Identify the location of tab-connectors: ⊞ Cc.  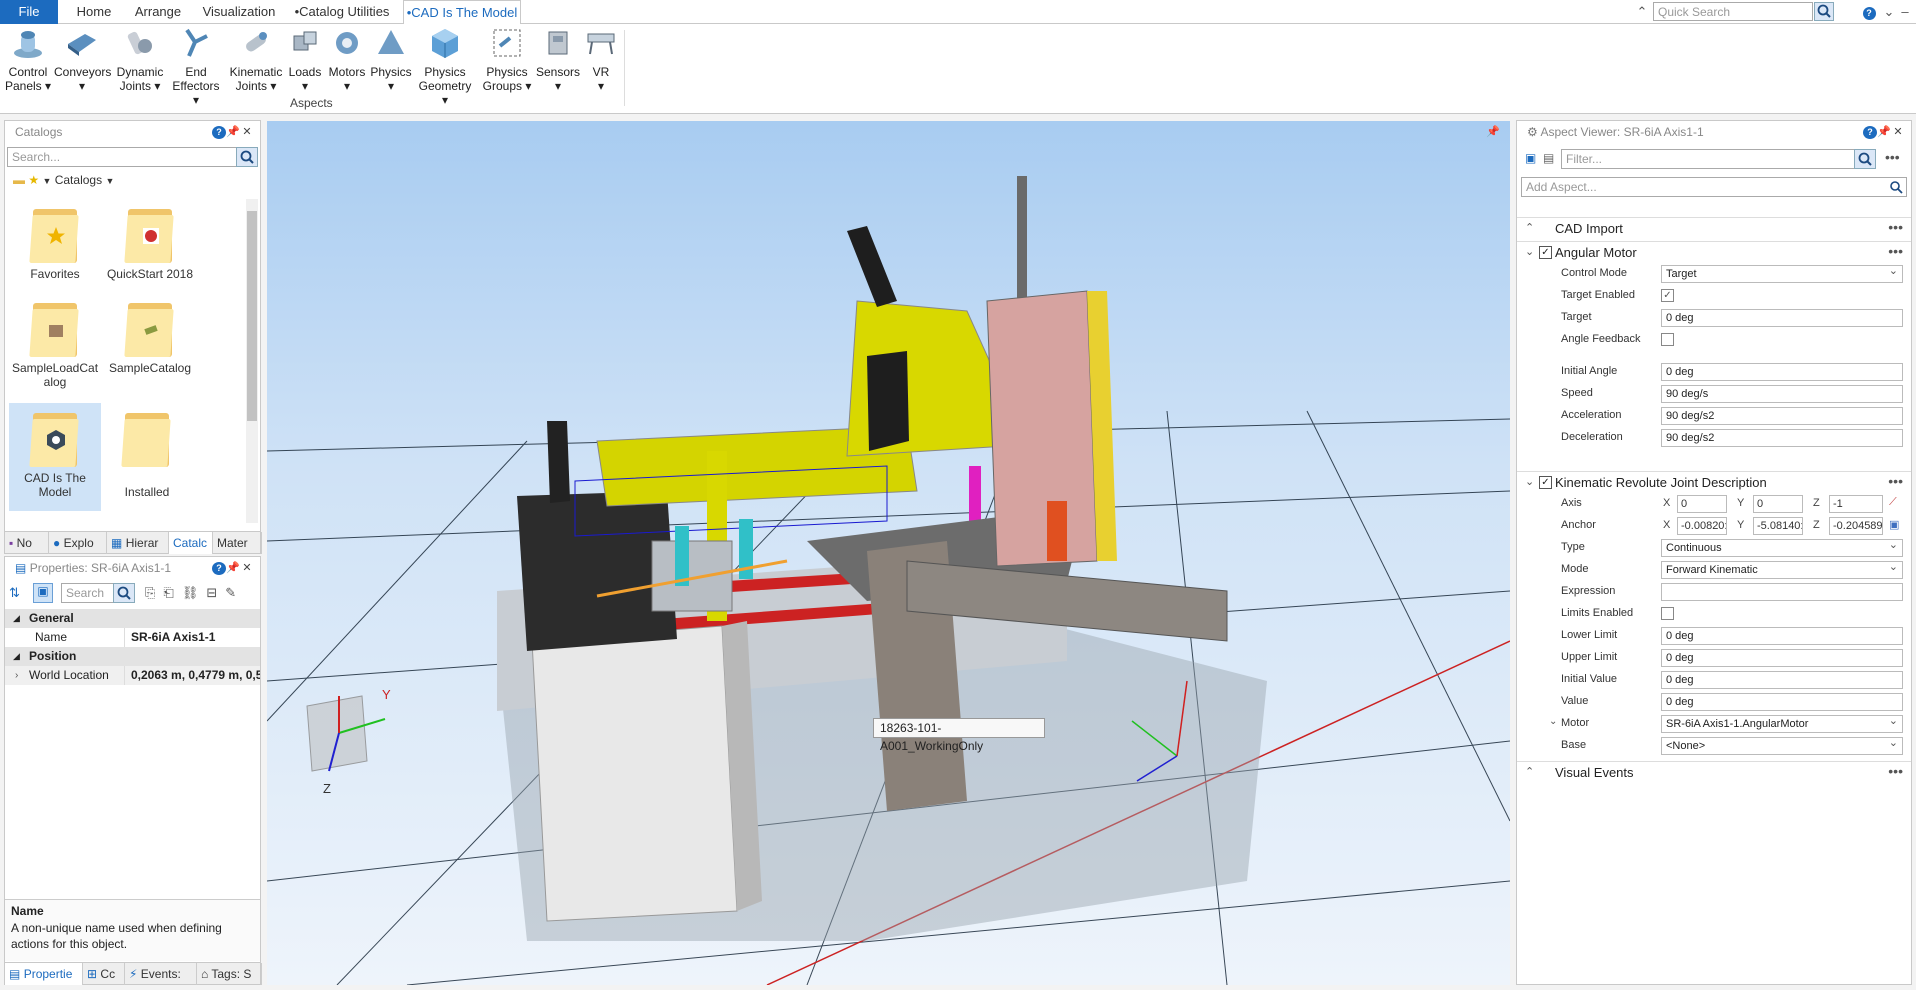
(104, 974).